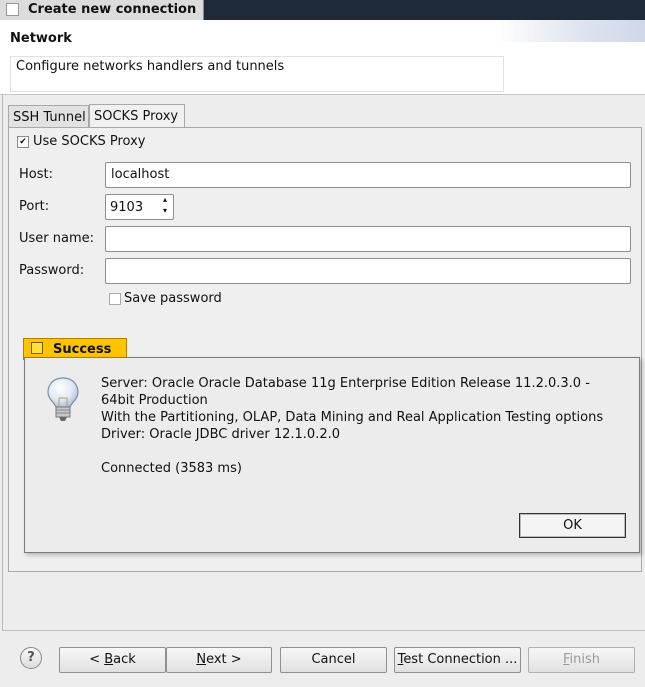  I want to click on header-banner-graphic, so click(570, 31).